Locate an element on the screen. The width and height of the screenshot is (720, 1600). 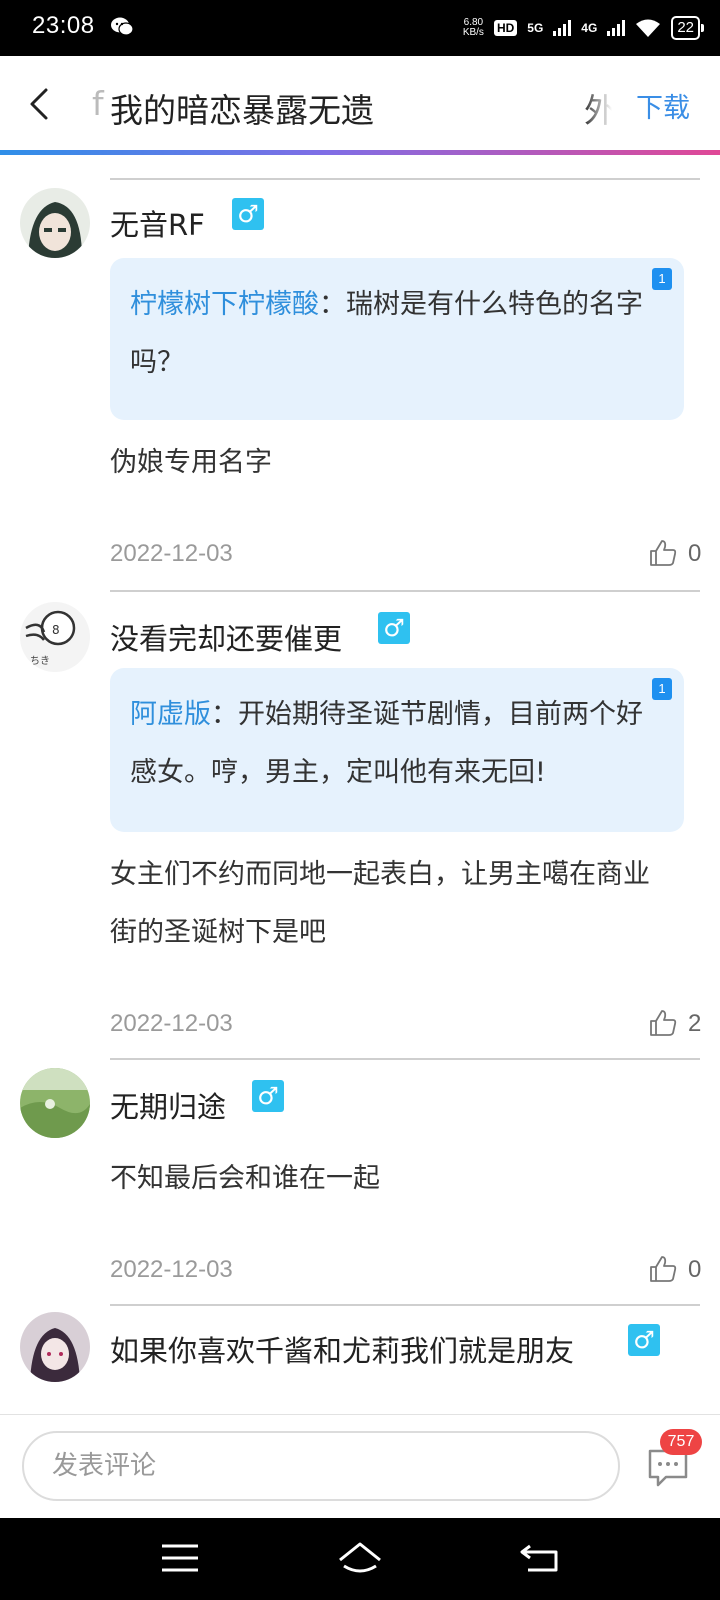
home-icon is located at coordinates (360, 1558).